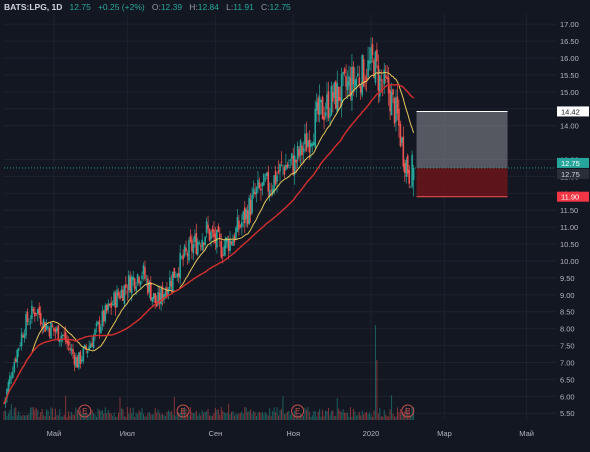  Describe the element at coordinates (570, 111) in the screenshot. I see `price-tag-label: 14.42` at that location.